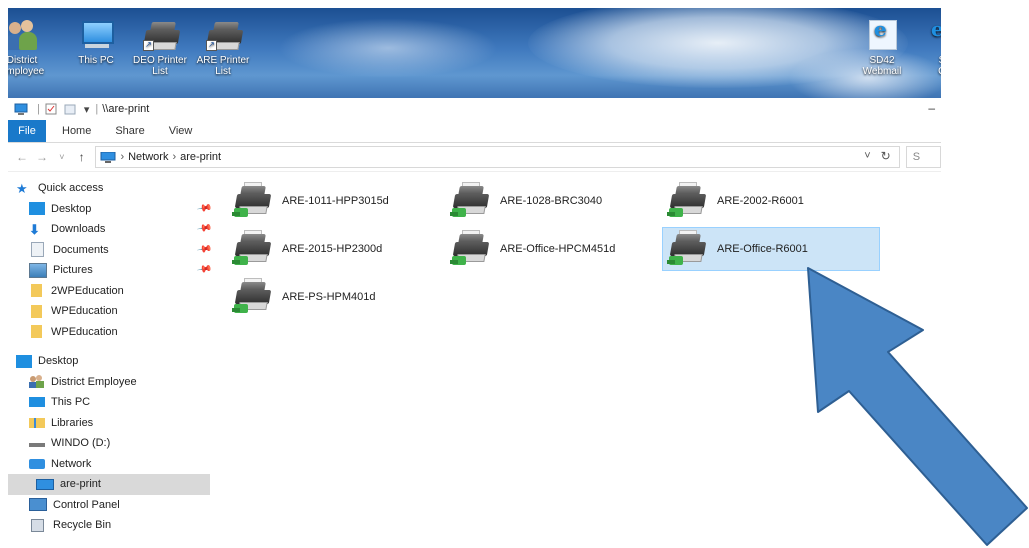  I want to click on printer-name: ARE-1011-HPP3015d, so click(335, 201).